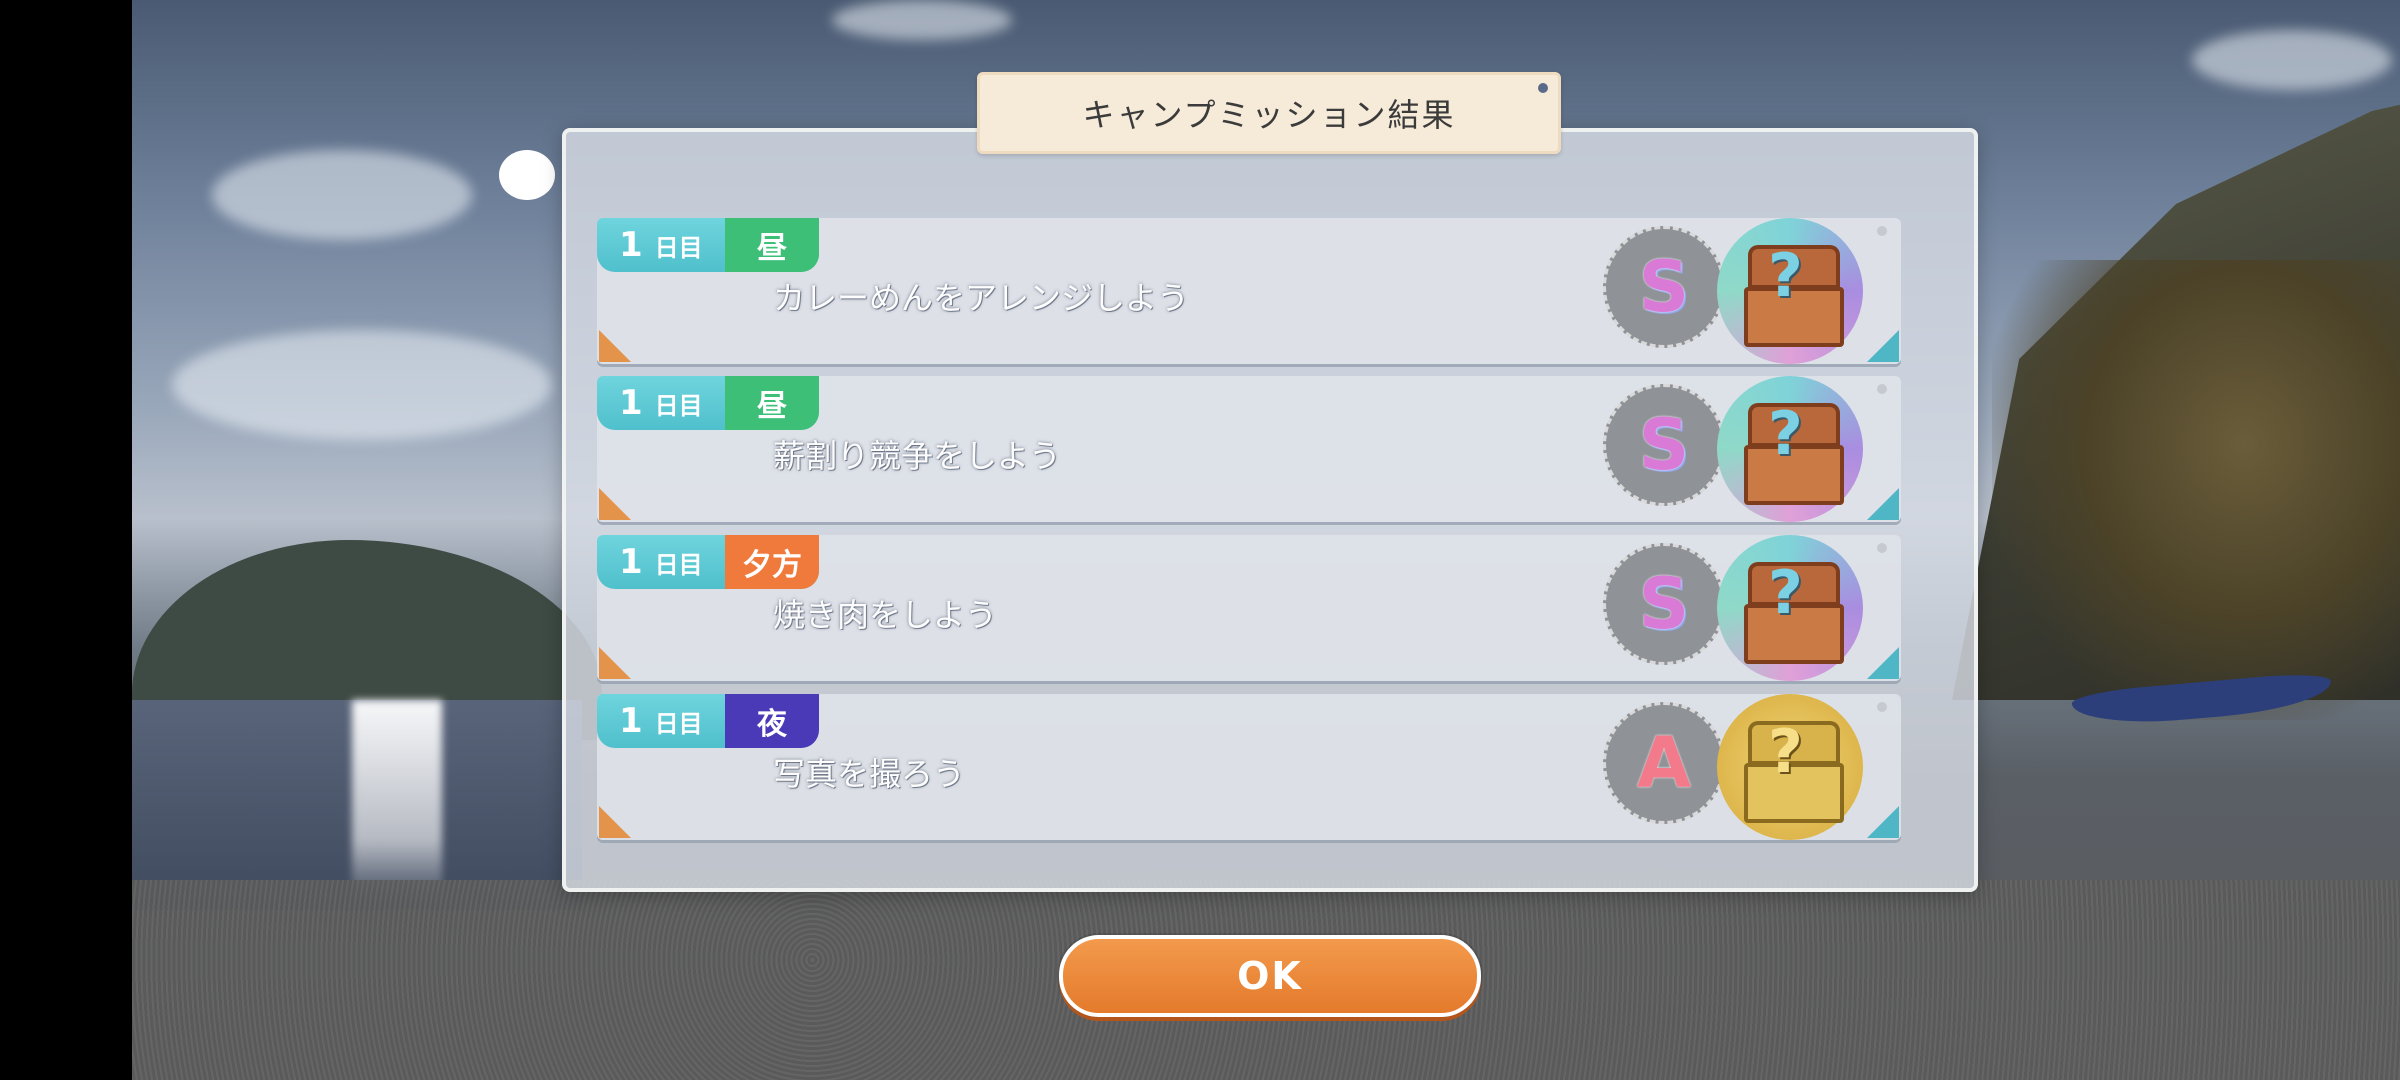 This screenshot has width=2400, height=1080. I want to click on dialog-title-tab: キャンプミッション結果, so click(1269, 113).